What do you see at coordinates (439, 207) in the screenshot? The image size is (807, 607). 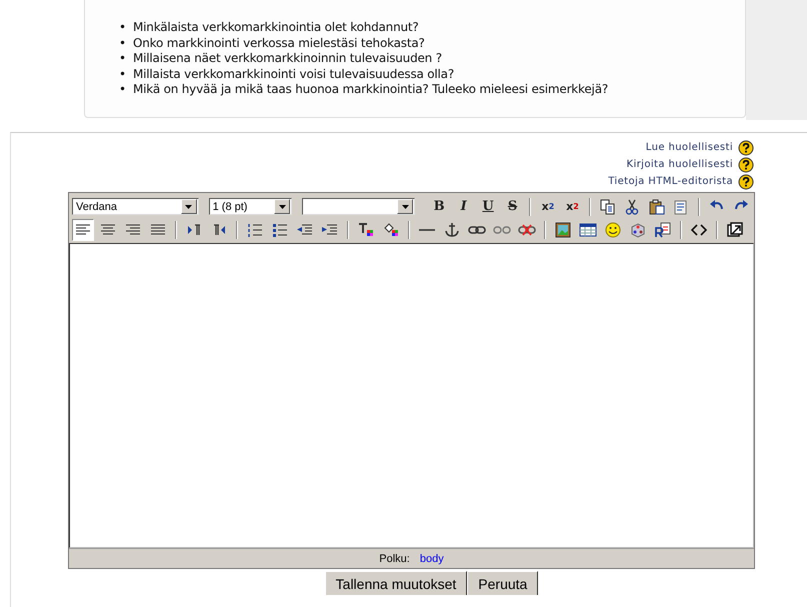 I see `bold-button: B` at bounding box center [439, 207].